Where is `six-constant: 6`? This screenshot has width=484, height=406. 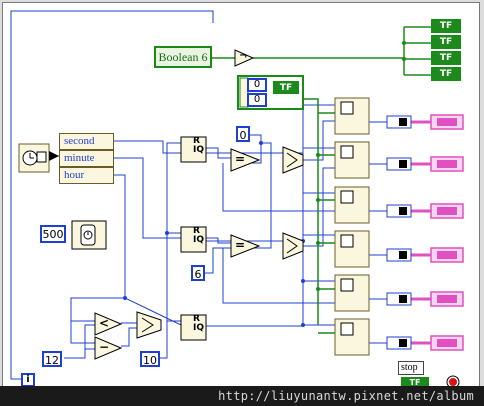 six-constant: 6 is located at coordinates (198, 273).